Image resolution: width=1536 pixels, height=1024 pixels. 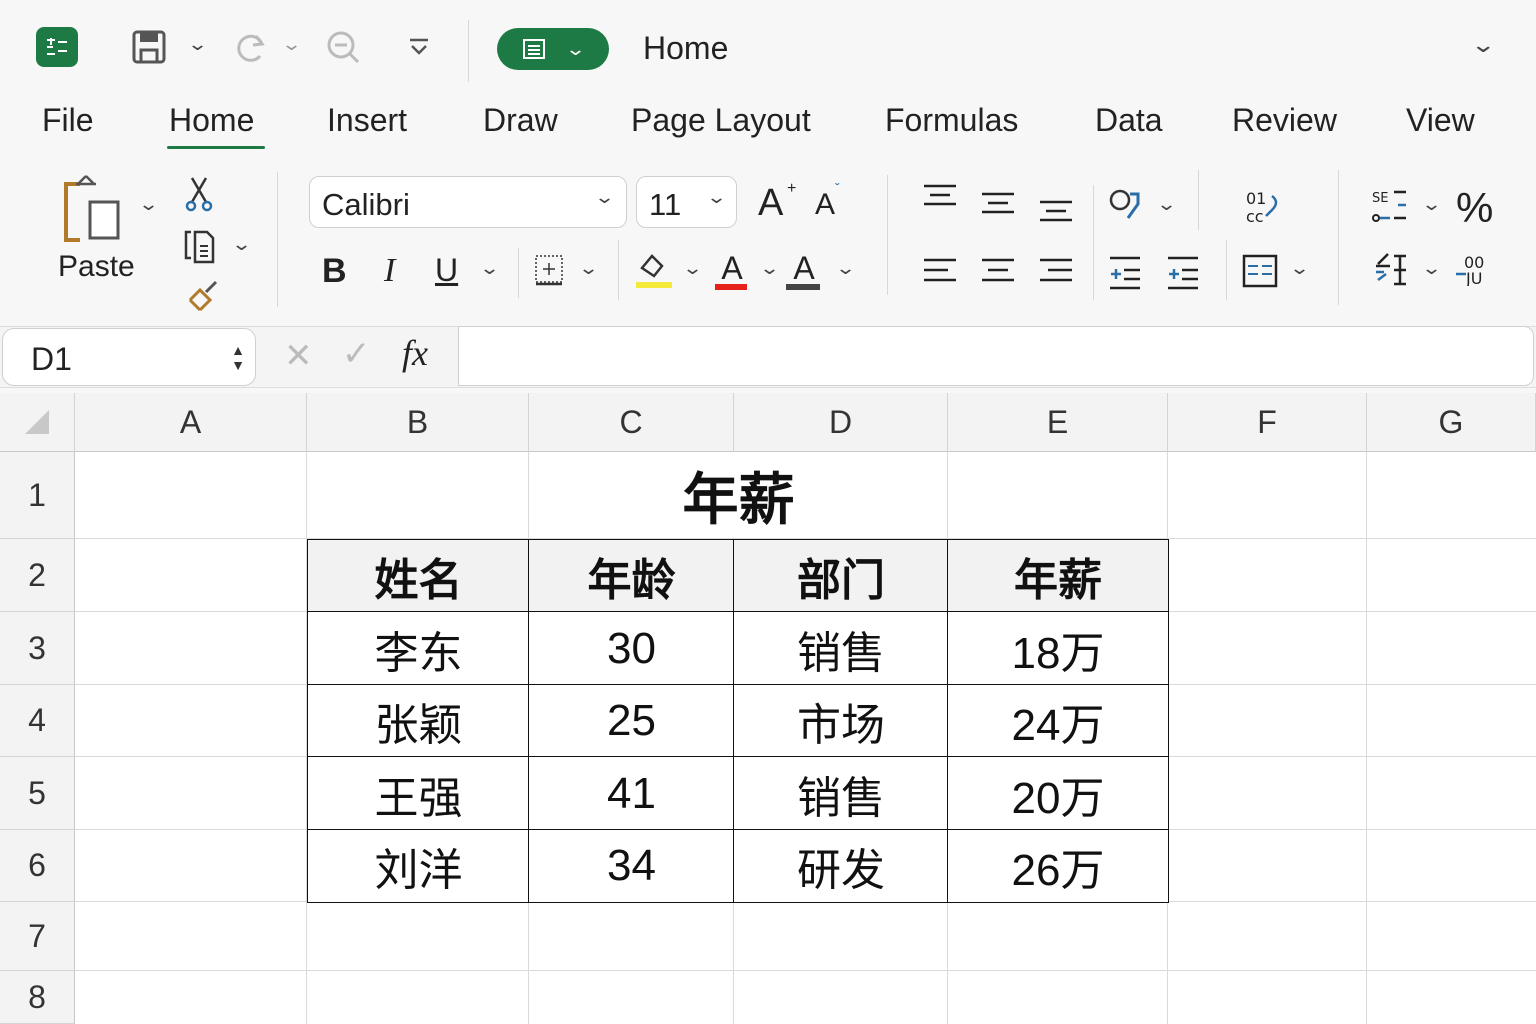 What do you see at coordinates (418, 793) in the screenshot?
I see `table-cell: 王强` at bounding box center [418, 793].